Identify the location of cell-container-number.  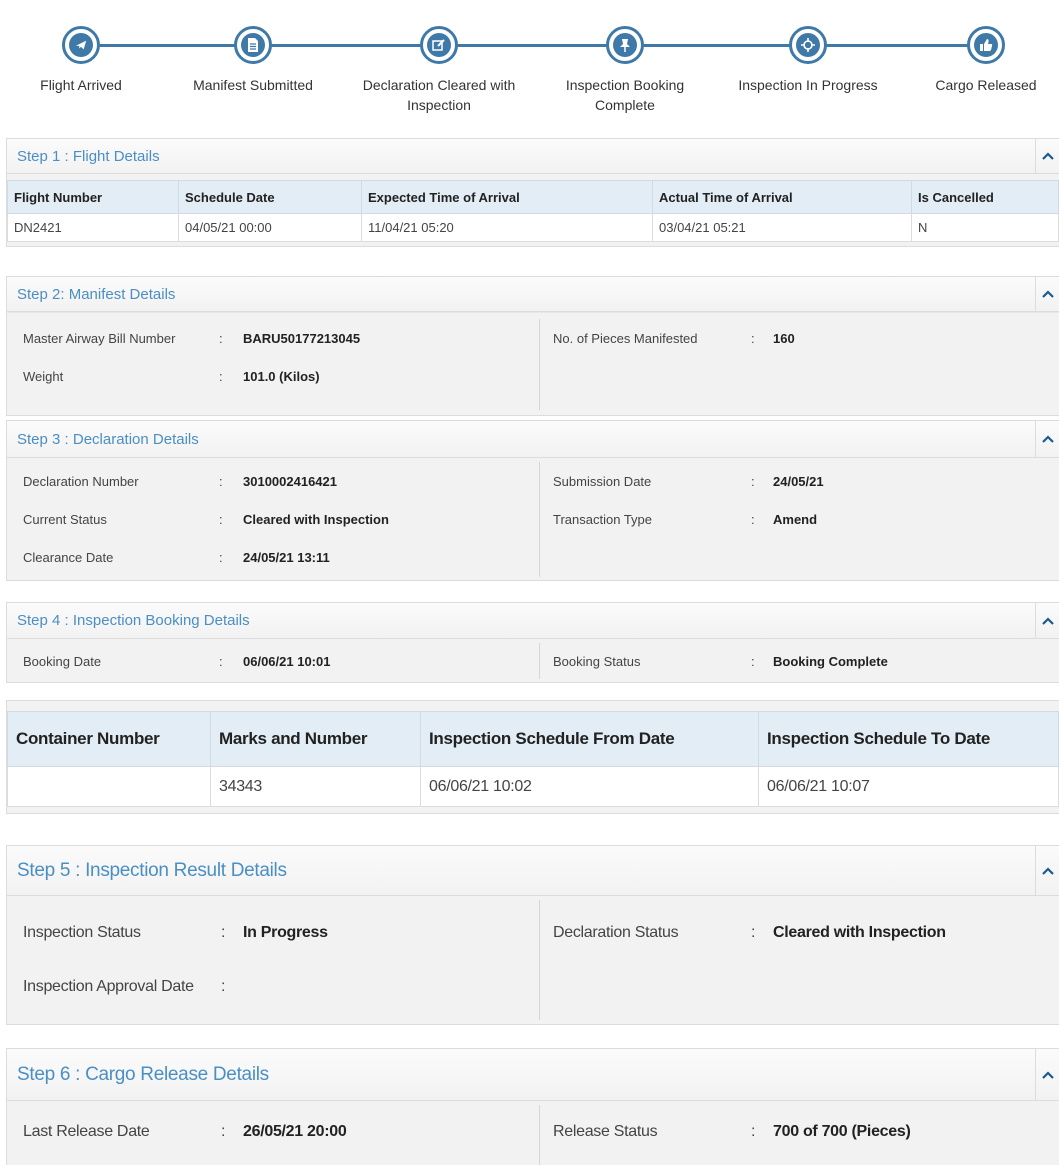
(109, 786).